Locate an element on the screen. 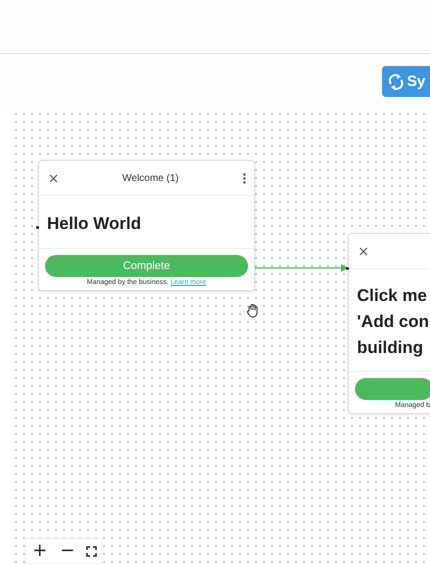 This screenshot has width=430, height=564. hand-cursor-icon is located at coordinates (253, 310).